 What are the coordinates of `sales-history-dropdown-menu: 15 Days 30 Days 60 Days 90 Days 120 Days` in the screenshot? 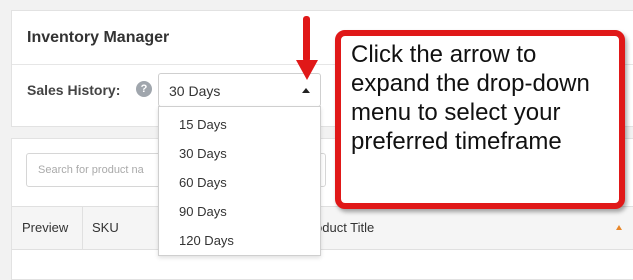 It's located at (239, 181).